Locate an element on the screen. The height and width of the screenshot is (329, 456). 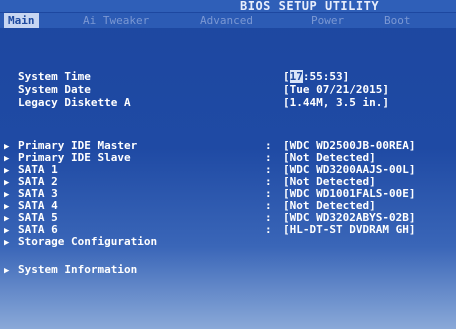
legacy-diskette-label: Legacy Diskette A is located at coordinates (74, 102).